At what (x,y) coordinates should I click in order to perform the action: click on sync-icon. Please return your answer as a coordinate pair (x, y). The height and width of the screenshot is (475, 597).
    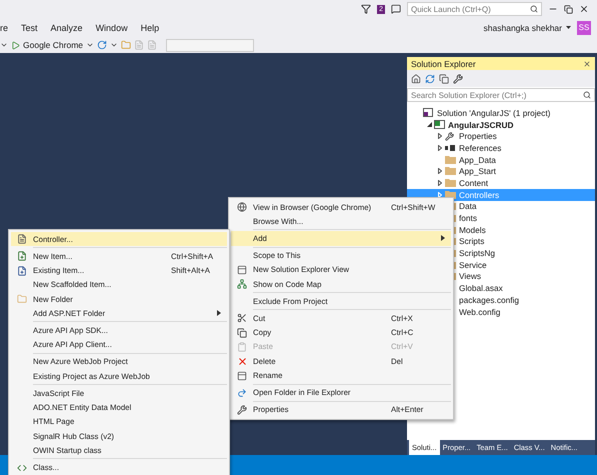
    Looking at the image, I should click on (430, 79).